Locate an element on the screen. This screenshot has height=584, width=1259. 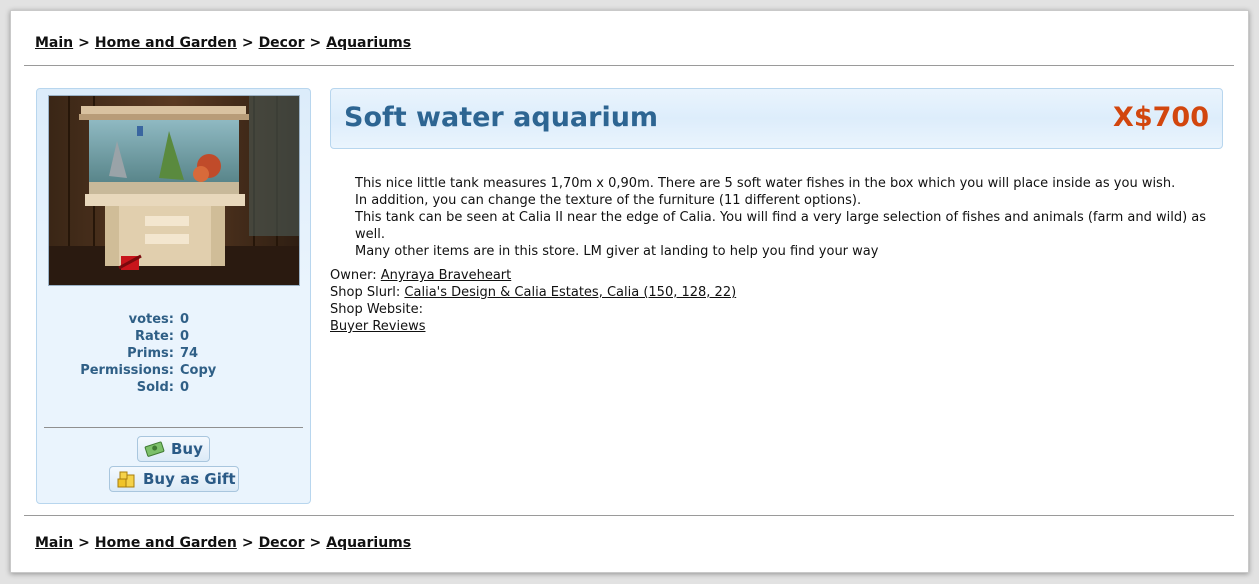
website-row: Shop Website: is located at coordinates (533, 309).